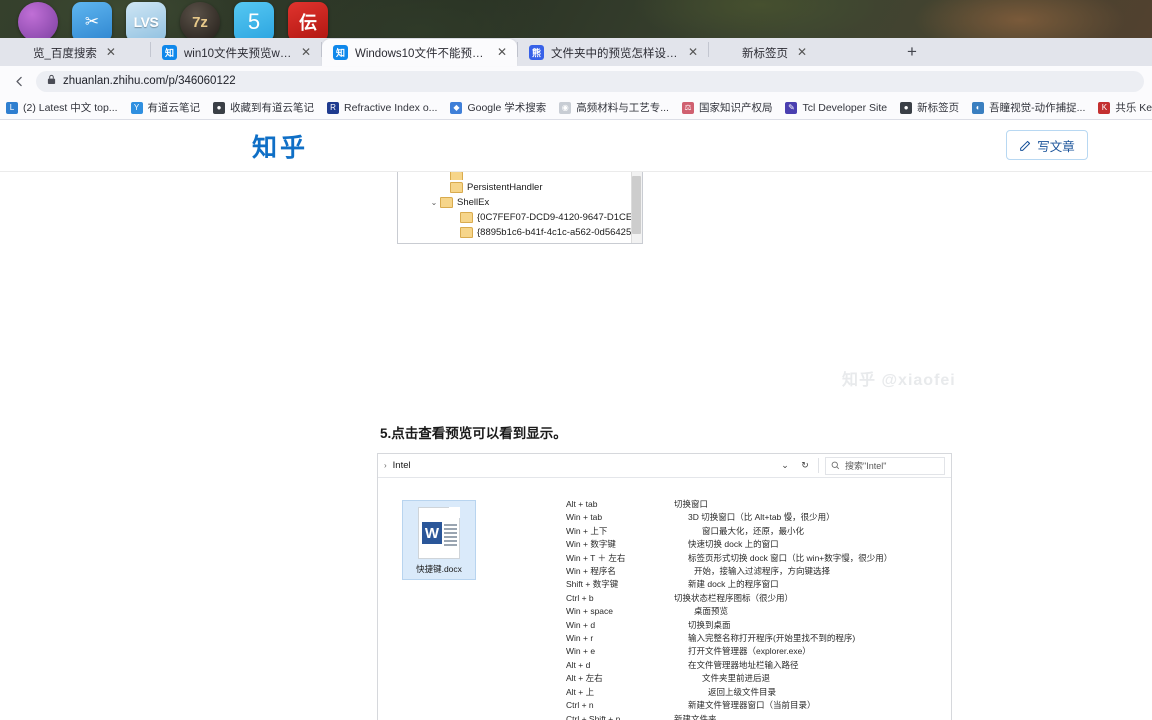  What do you see at coordinates (734, 597) in the screenshot?
I see `shortcut-description: 切换状态栏程序图标（很少用）` at bounding box center [734, 597].